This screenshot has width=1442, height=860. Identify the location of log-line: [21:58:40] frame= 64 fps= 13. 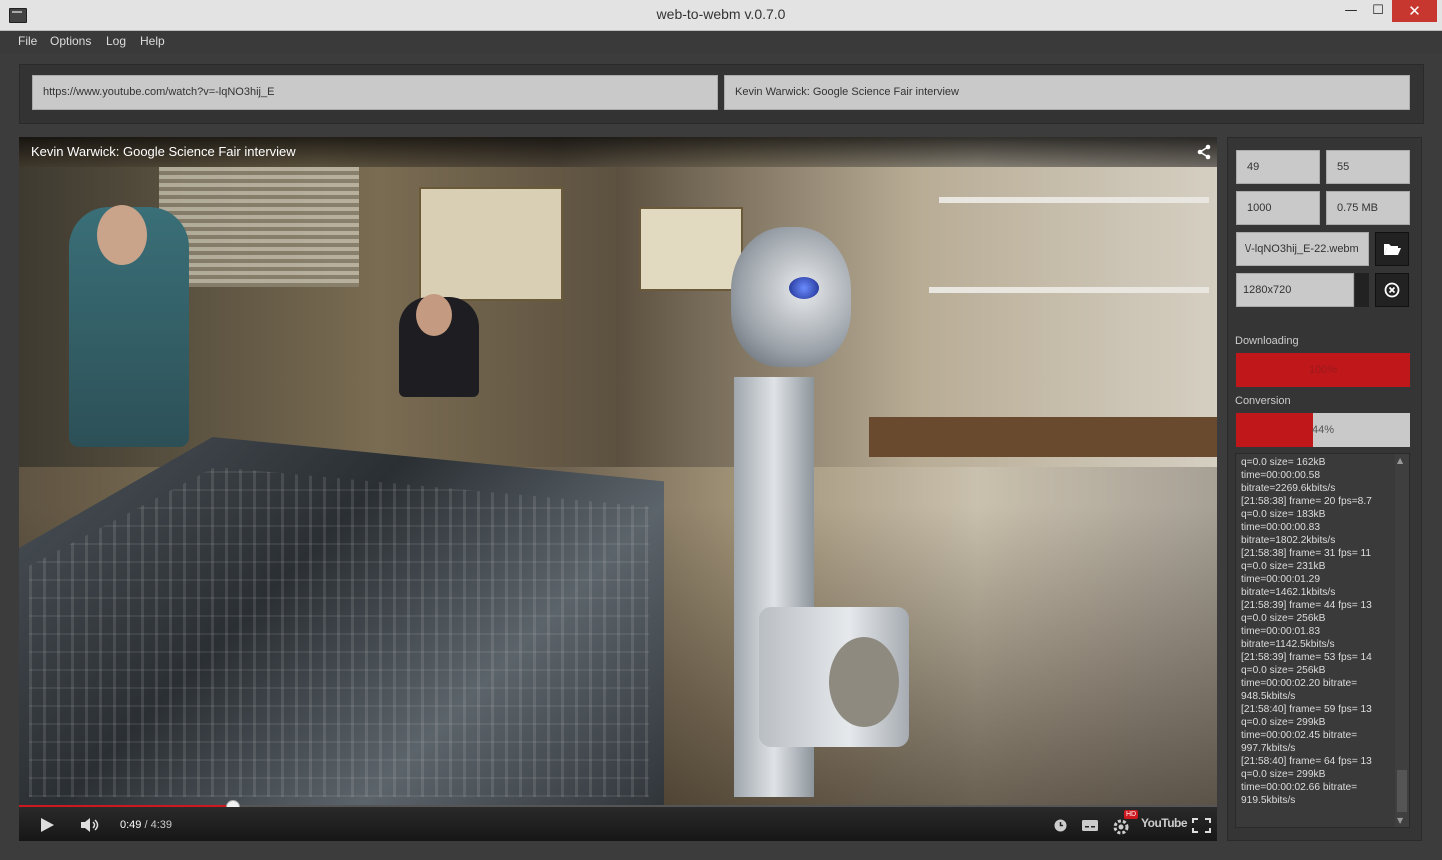
(1306, 761).